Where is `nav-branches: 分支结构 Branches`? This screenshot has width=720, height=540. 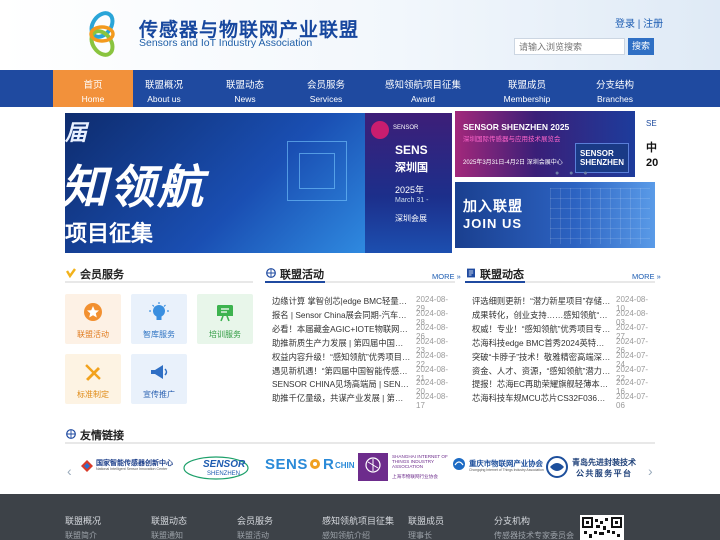
nav-branches: 分支结构 Branches is located at coordinates (615, 88).